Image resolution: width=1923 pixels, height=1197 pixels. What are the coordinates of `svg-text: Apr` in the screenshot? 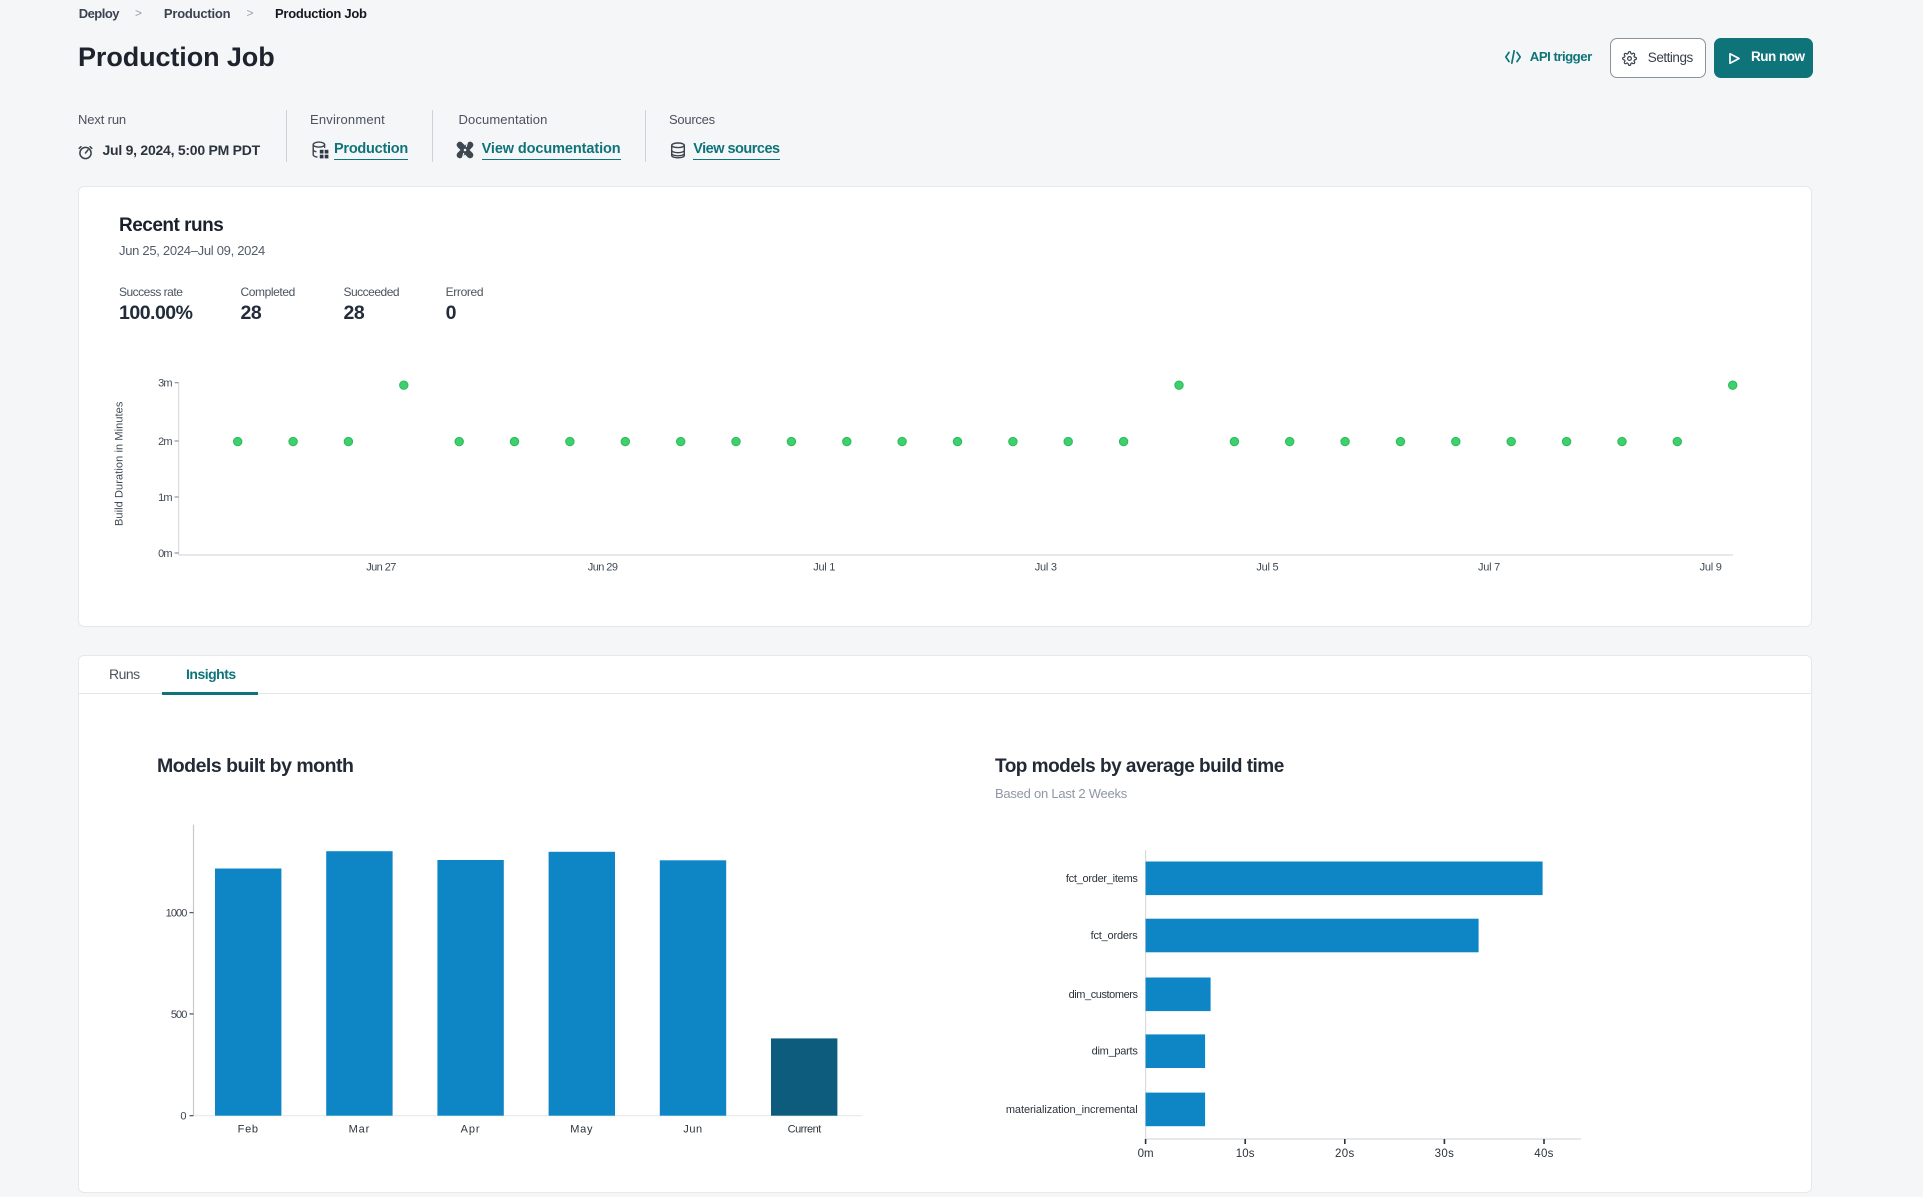 It's located at (471, 1129).